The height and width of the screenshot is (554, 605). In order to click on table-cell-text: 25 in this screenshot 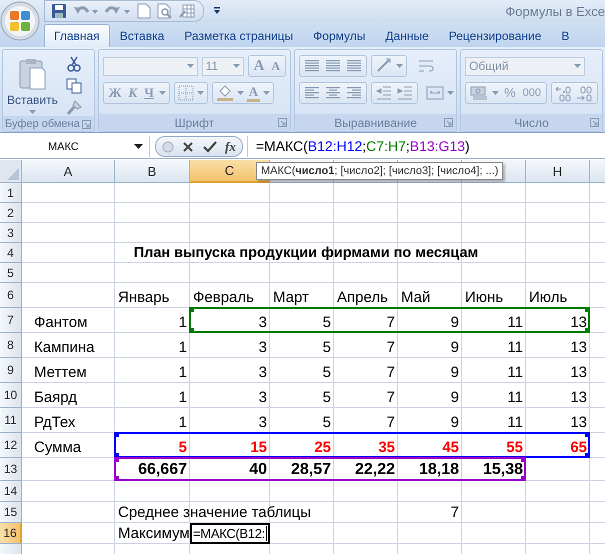, I will do `click(322, 448)`.